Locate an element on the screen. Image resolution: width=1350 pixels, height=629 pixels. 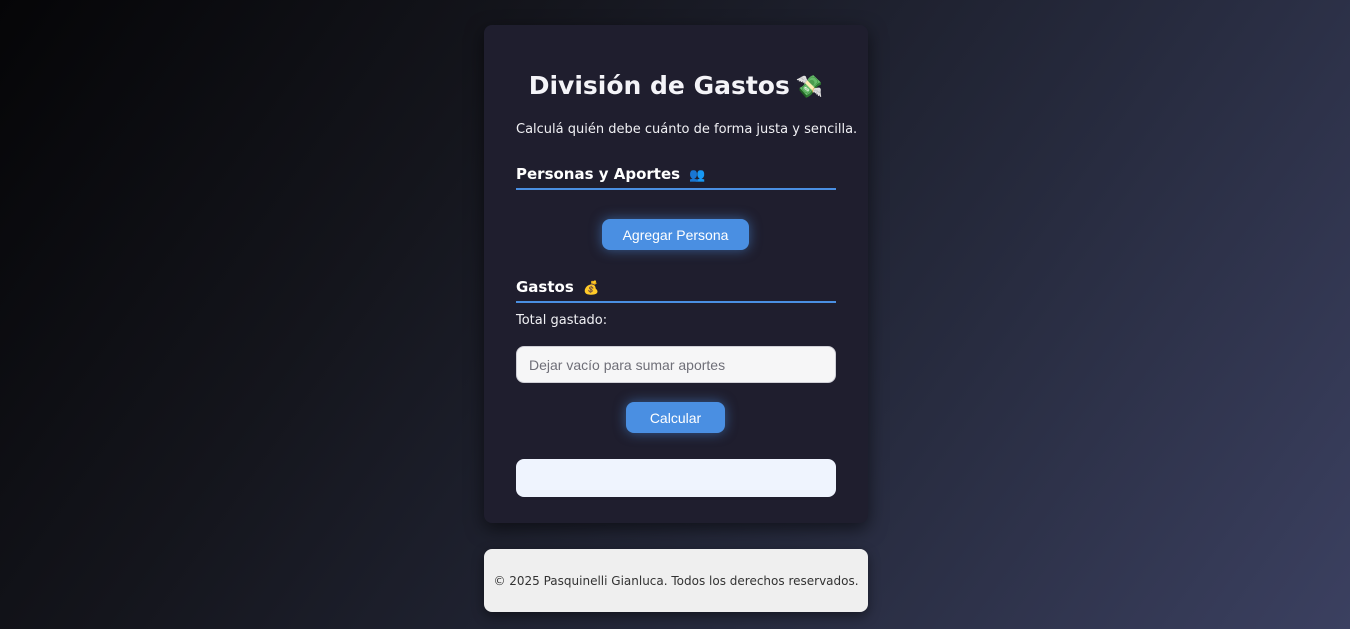
people-section-heading-text: Personas y Aportes is located at coordinates (598, 174).